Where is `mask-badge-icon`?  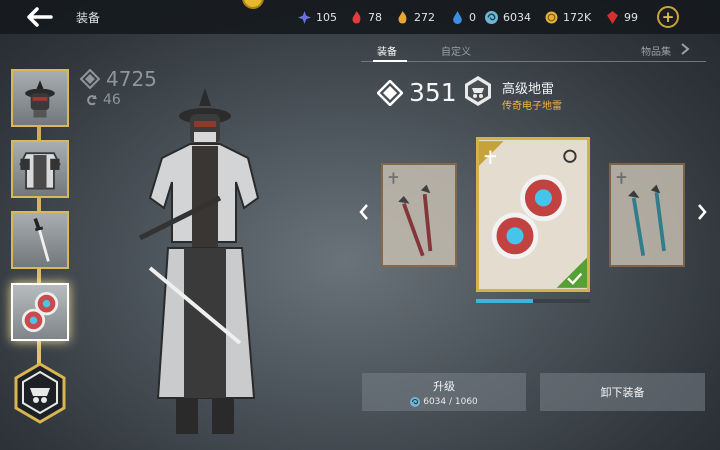
mask-badge-icon is located at coordinates (478, 91).